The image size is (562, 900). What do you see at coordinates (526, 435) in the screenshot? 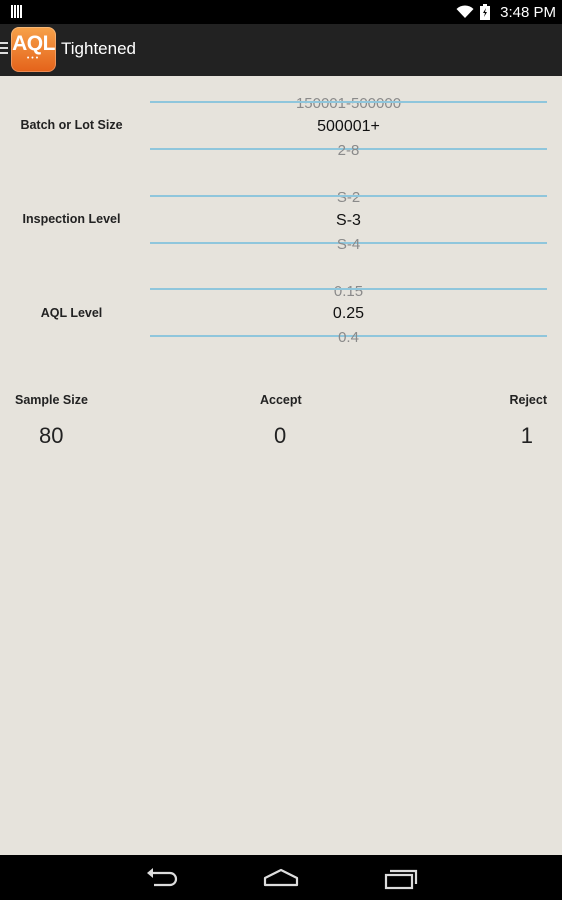
I see `reject-value: 1` at bounding box center [526, 435].